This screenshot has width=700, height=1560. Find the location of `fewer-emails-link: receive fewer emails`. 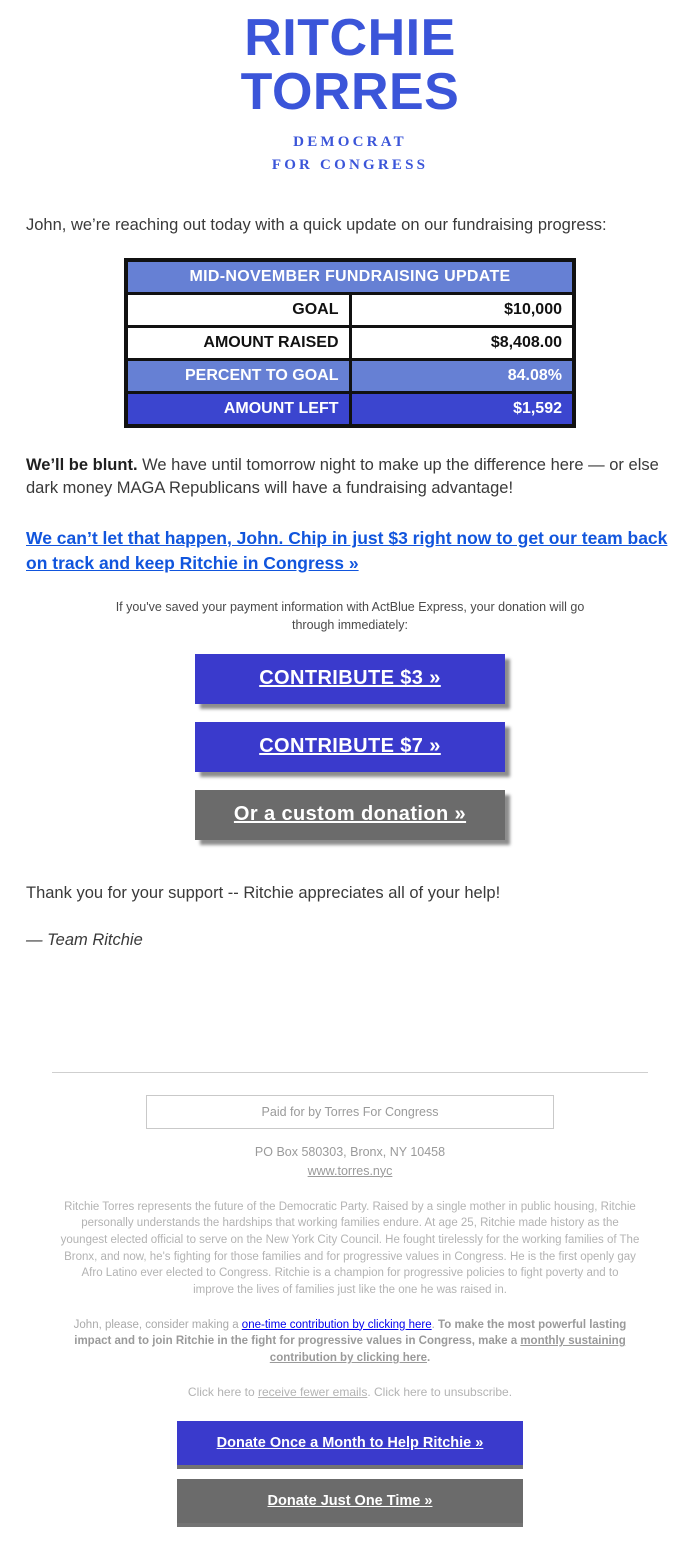

fewer-emails-link: receive fewer emails is located at coordinates (312, 1392).